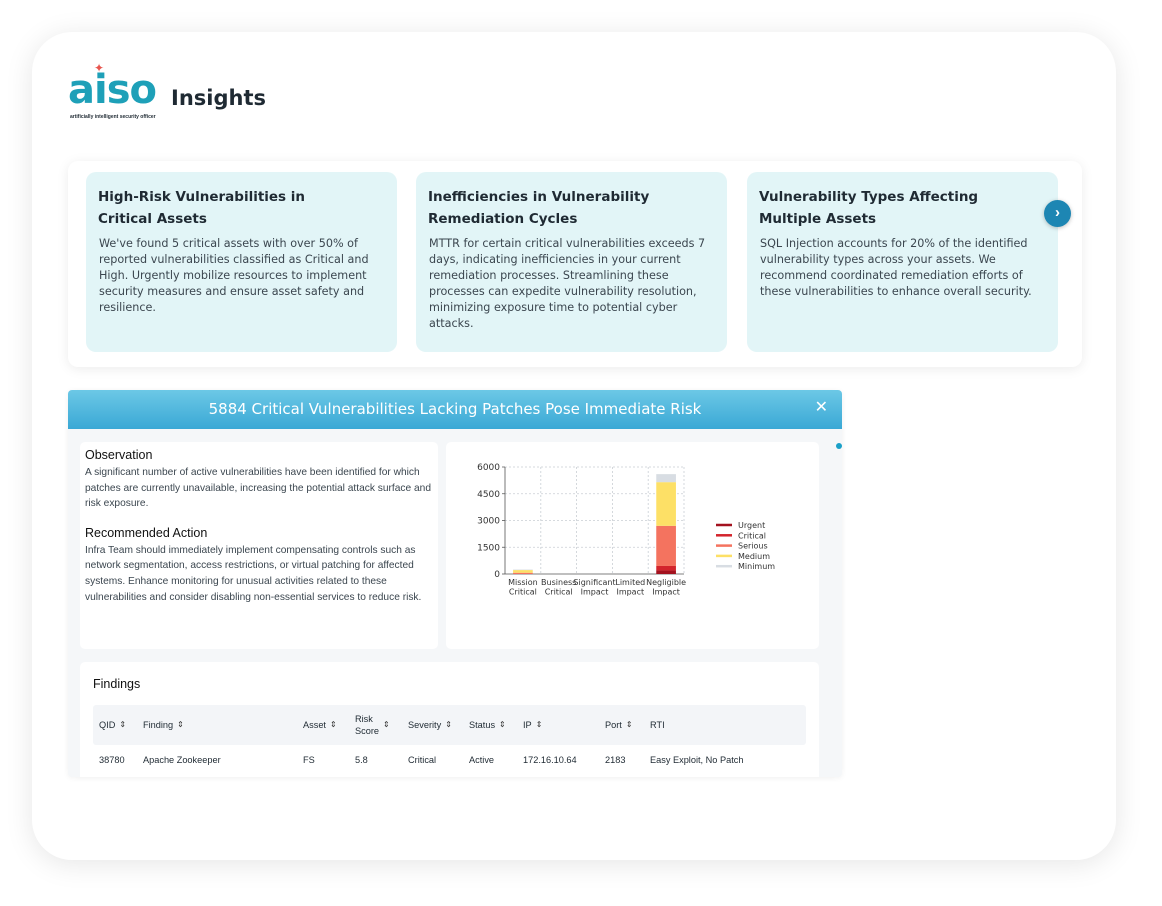 This screenshot has width=1162, height=906. I want to click on column-header-asset: Asset ⇕, so click(320, 725).